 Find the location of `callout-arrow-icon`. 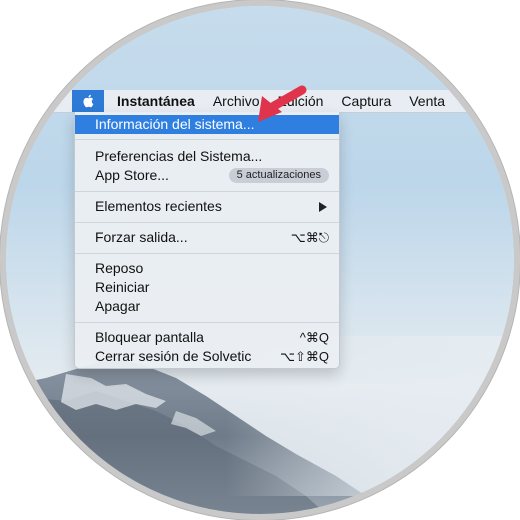

callout-arrow-icon is located at coordinates (282, 103).